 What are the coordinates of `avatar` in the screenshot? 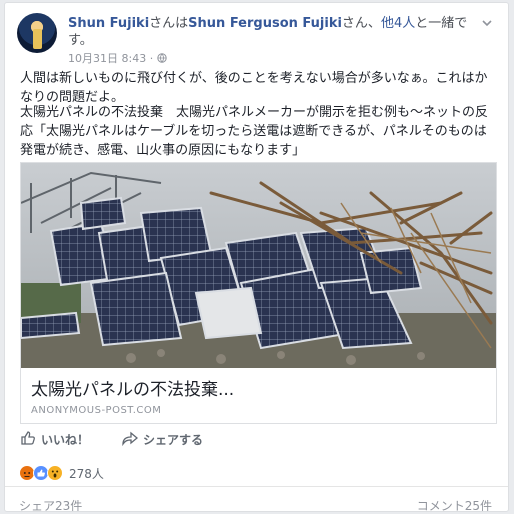 It's located at (37, 33).